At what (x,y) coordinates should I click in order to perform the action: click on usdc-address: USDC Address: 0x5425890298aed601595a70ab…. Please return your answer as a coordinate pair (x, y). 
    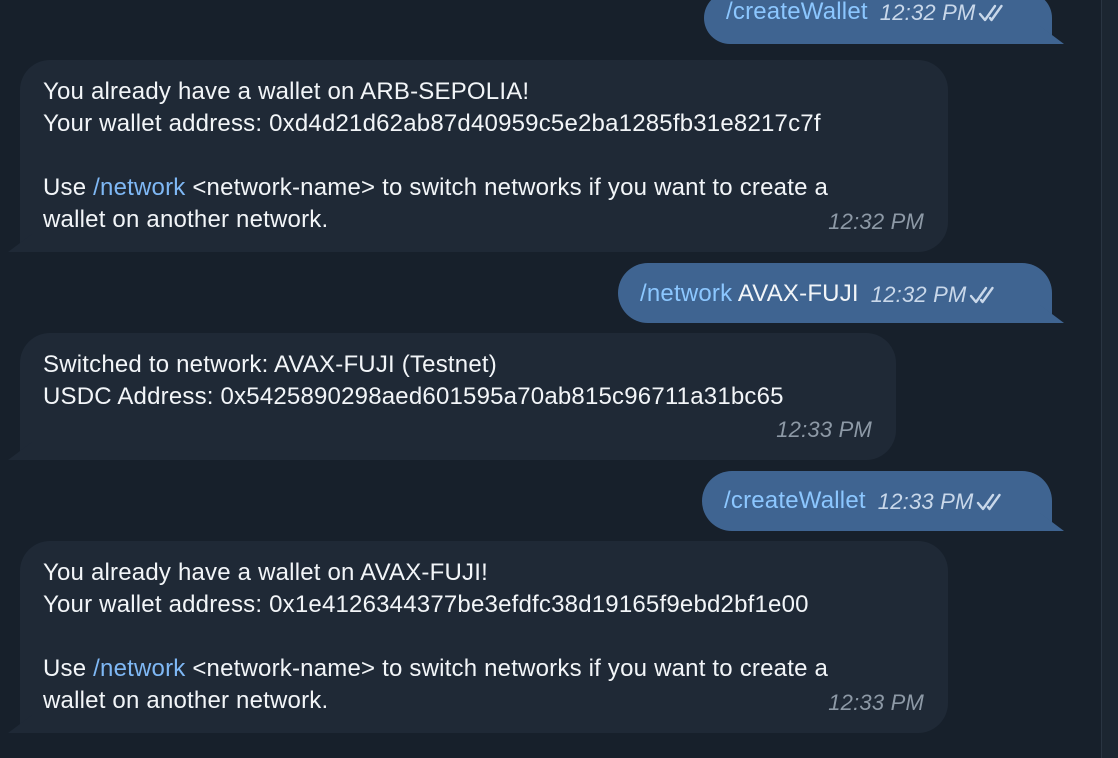
    Looking at the image, I should click on (413, 396).